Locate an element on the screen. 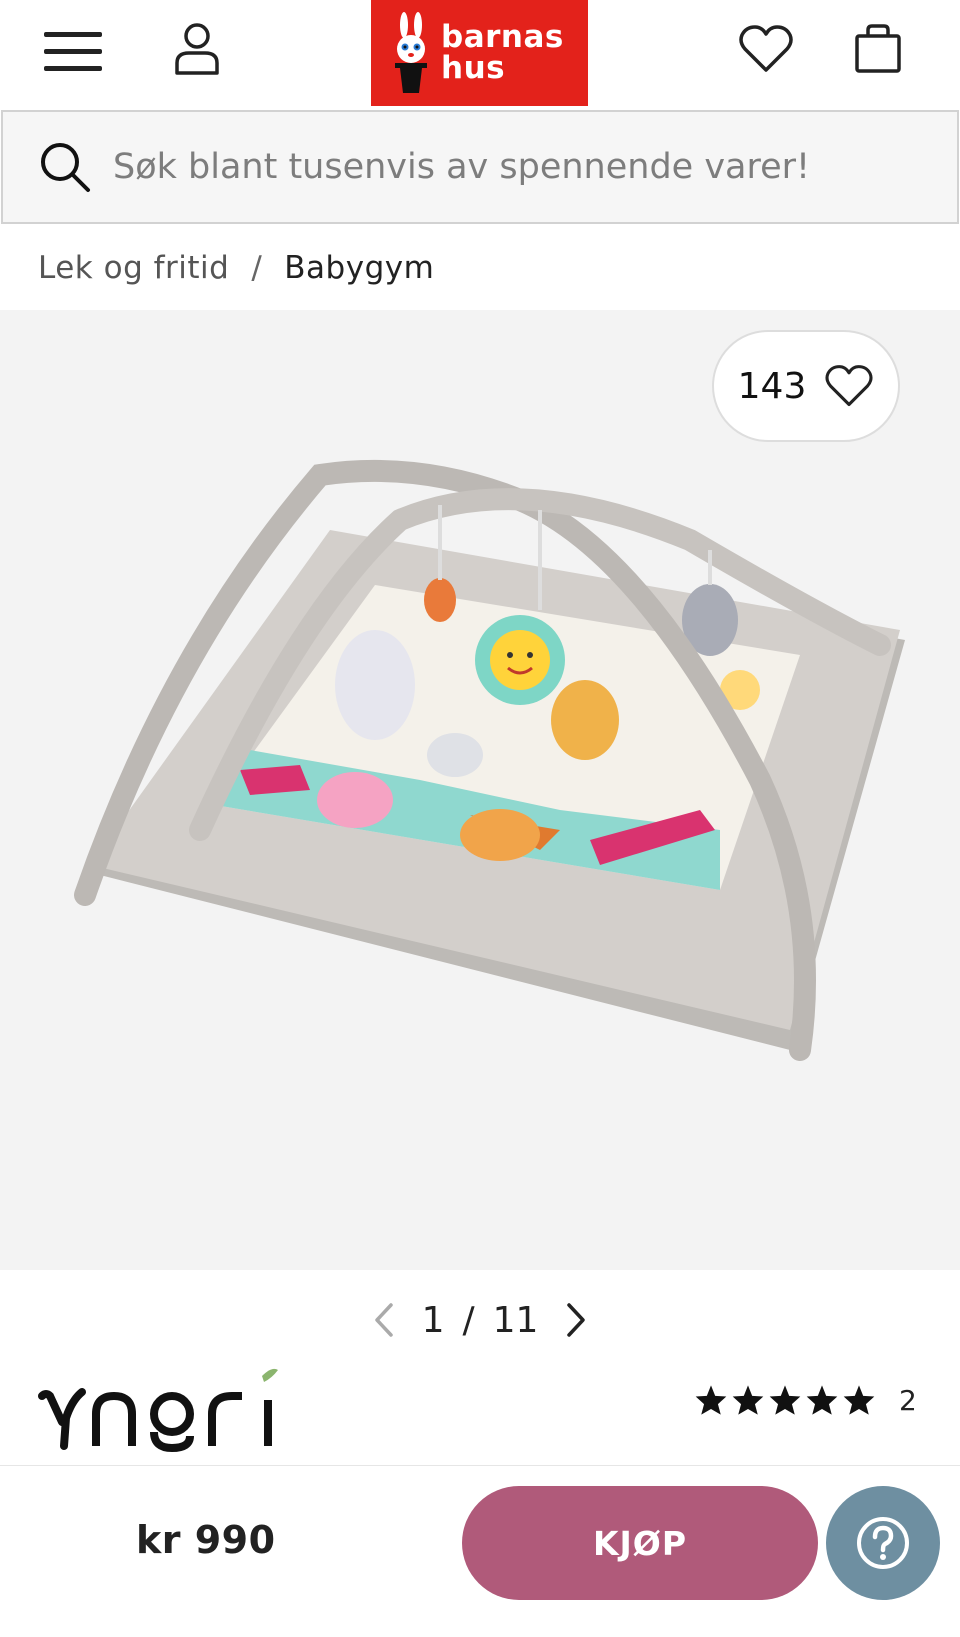 The height and width of the screenshot is (1637, 960). search-input is located at coordinates (523, 167).